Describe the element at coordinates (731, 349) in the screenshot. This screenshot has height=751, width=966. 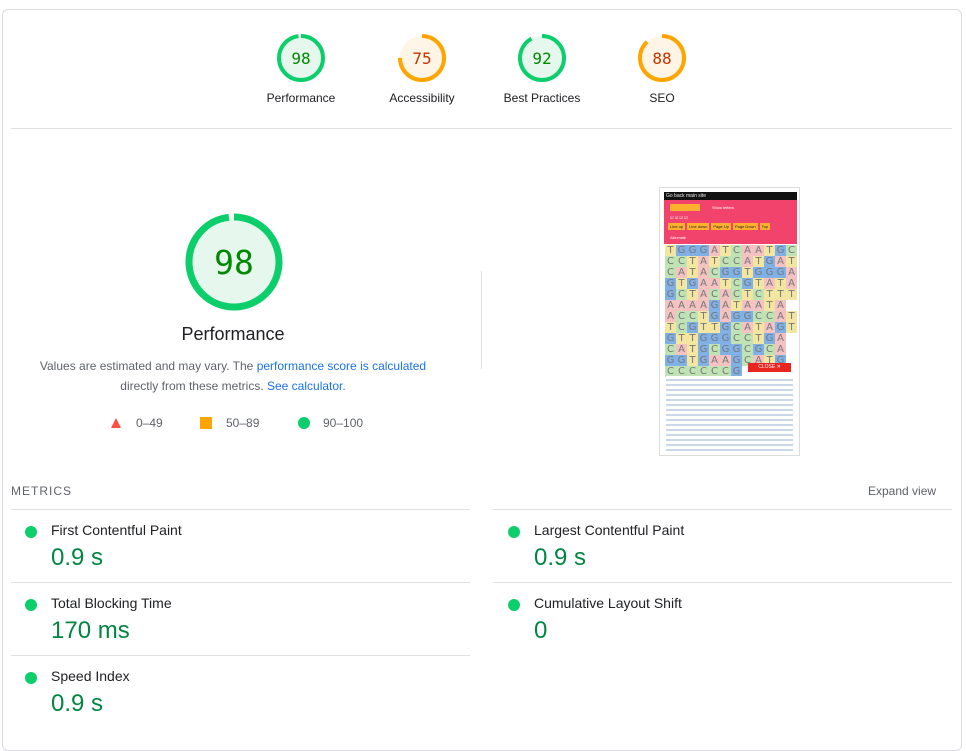
I see `grid-row: CATGCGGCGCA` at that location.